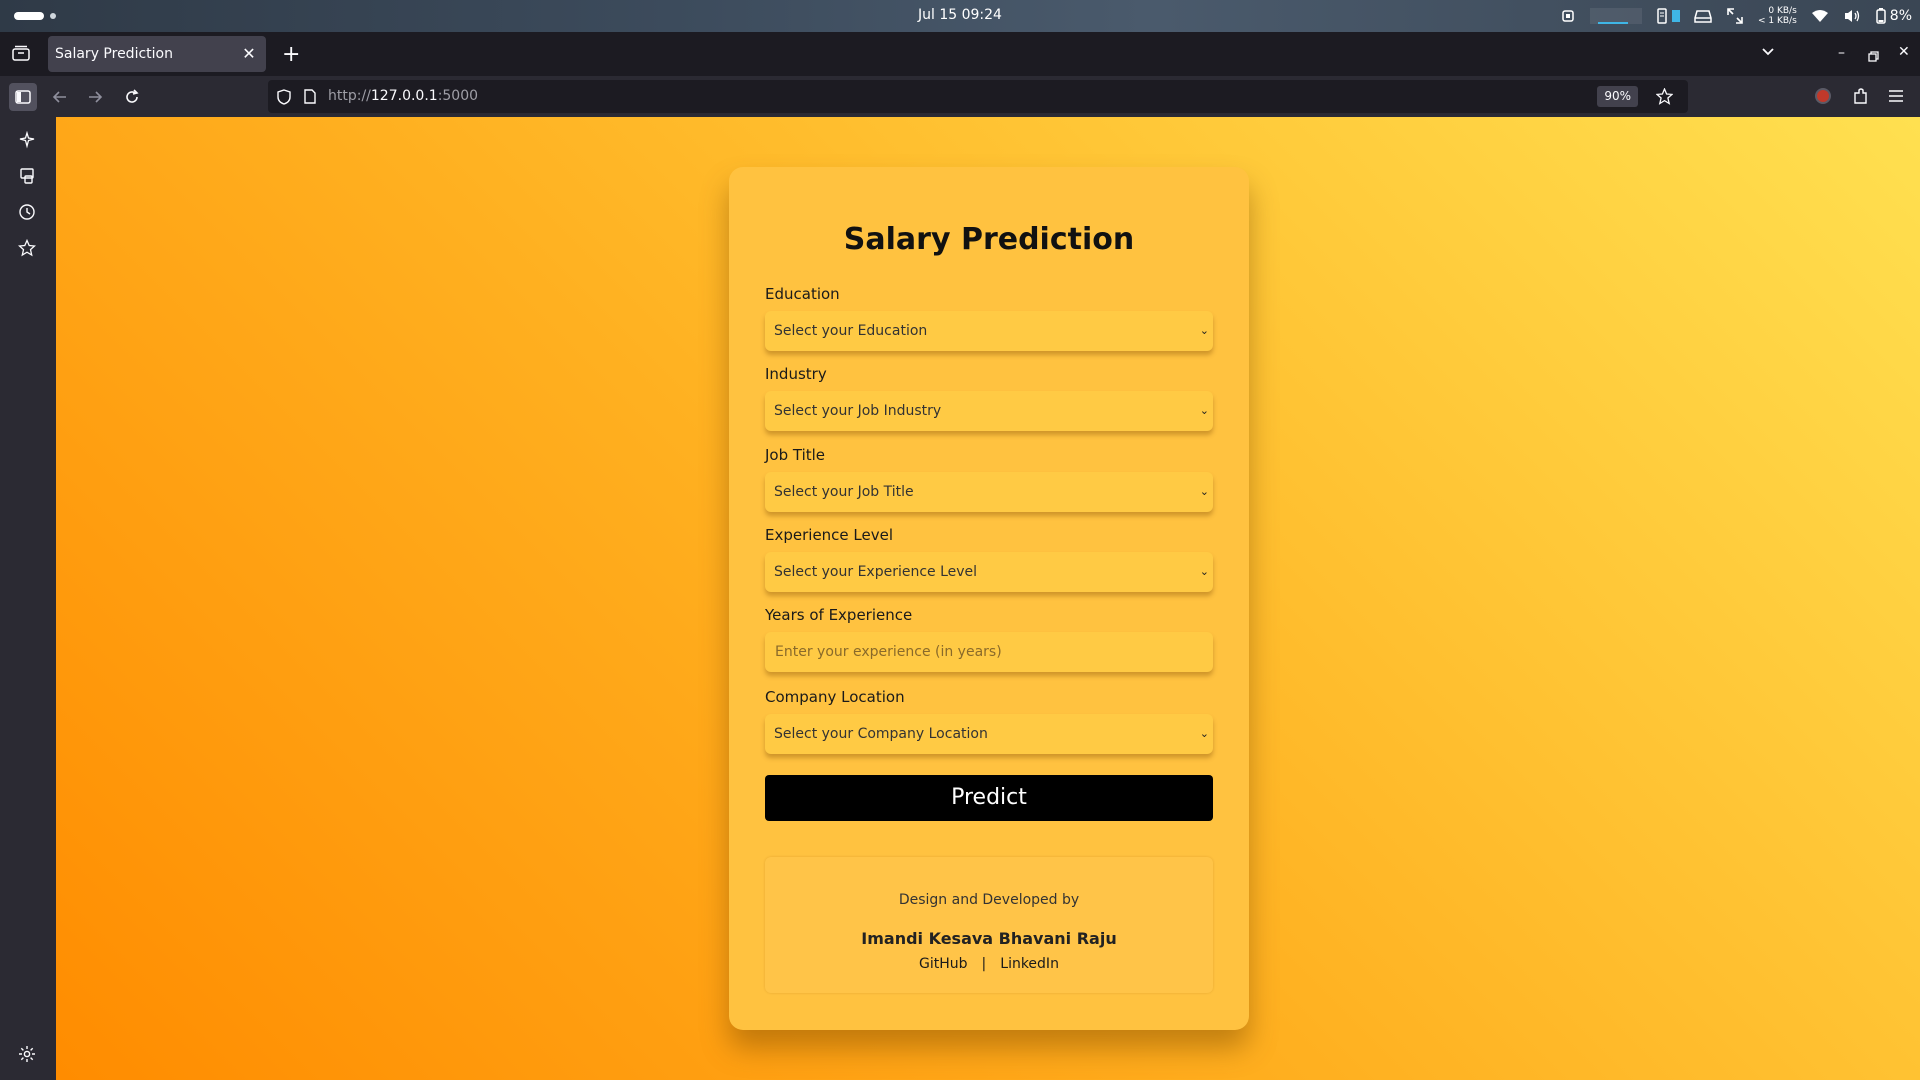  What do you see at coordinates (1768, 54) in the screenshot?
I see `list-tabs-chevron-icon` at bounding box center [1768, 54].